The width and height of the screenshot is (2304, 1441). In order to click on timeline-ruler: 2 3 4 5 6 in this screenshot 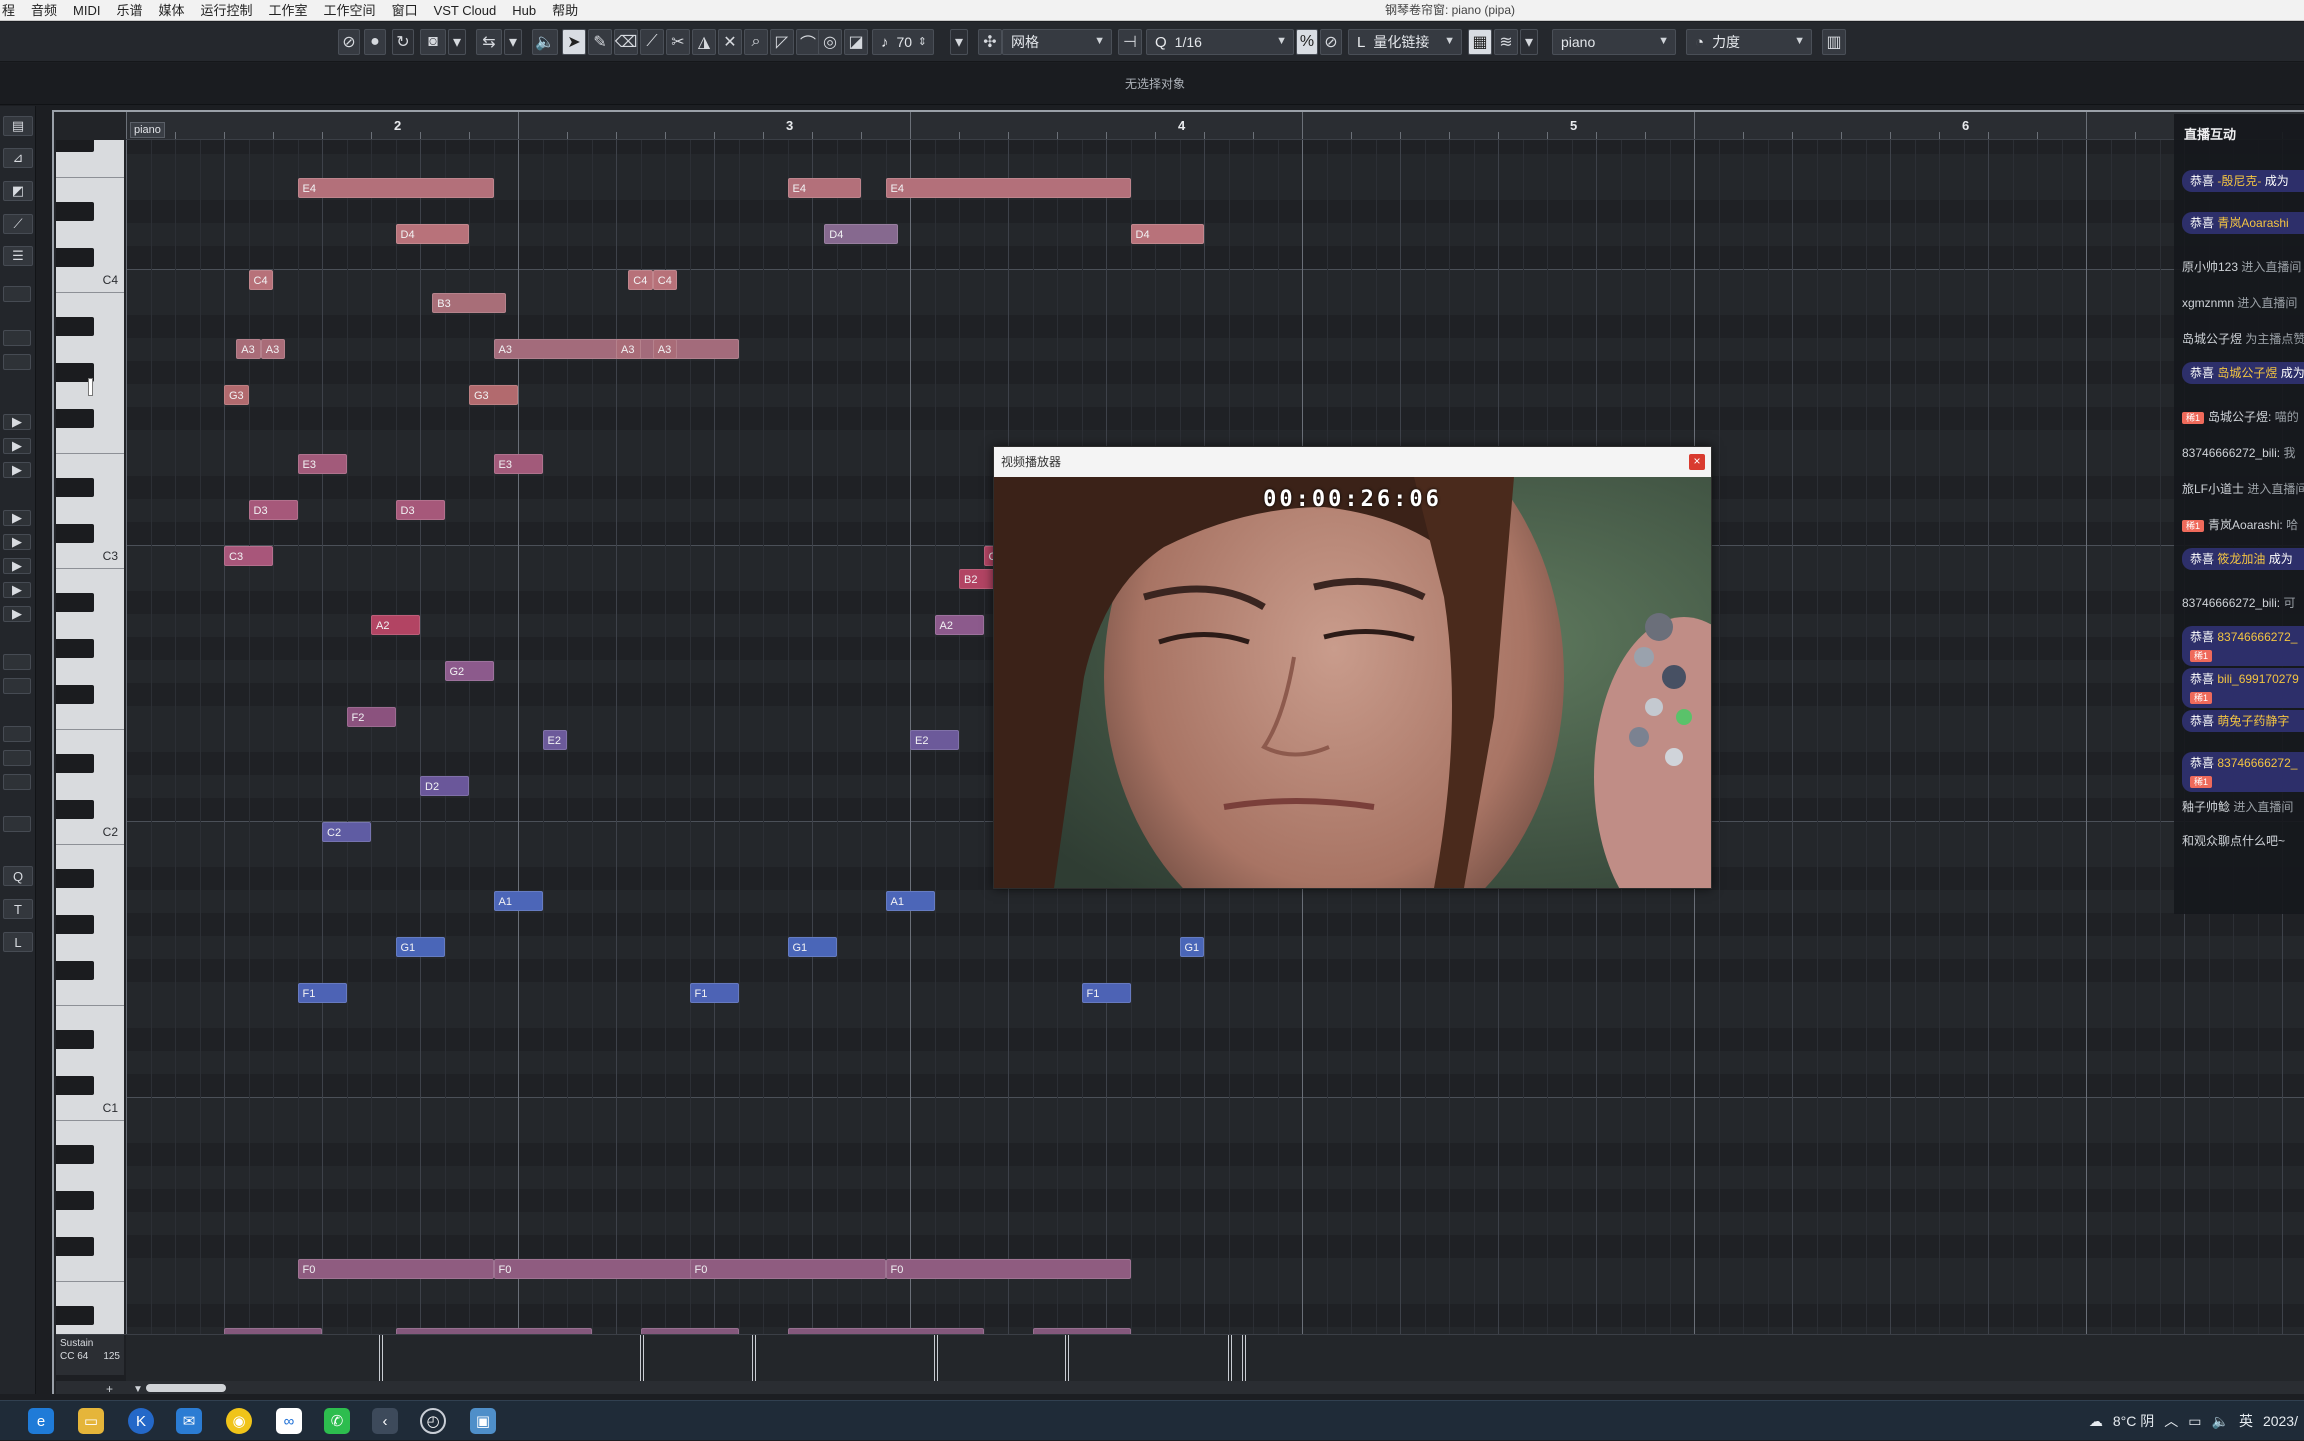, I will do `click(1215, 126)`.